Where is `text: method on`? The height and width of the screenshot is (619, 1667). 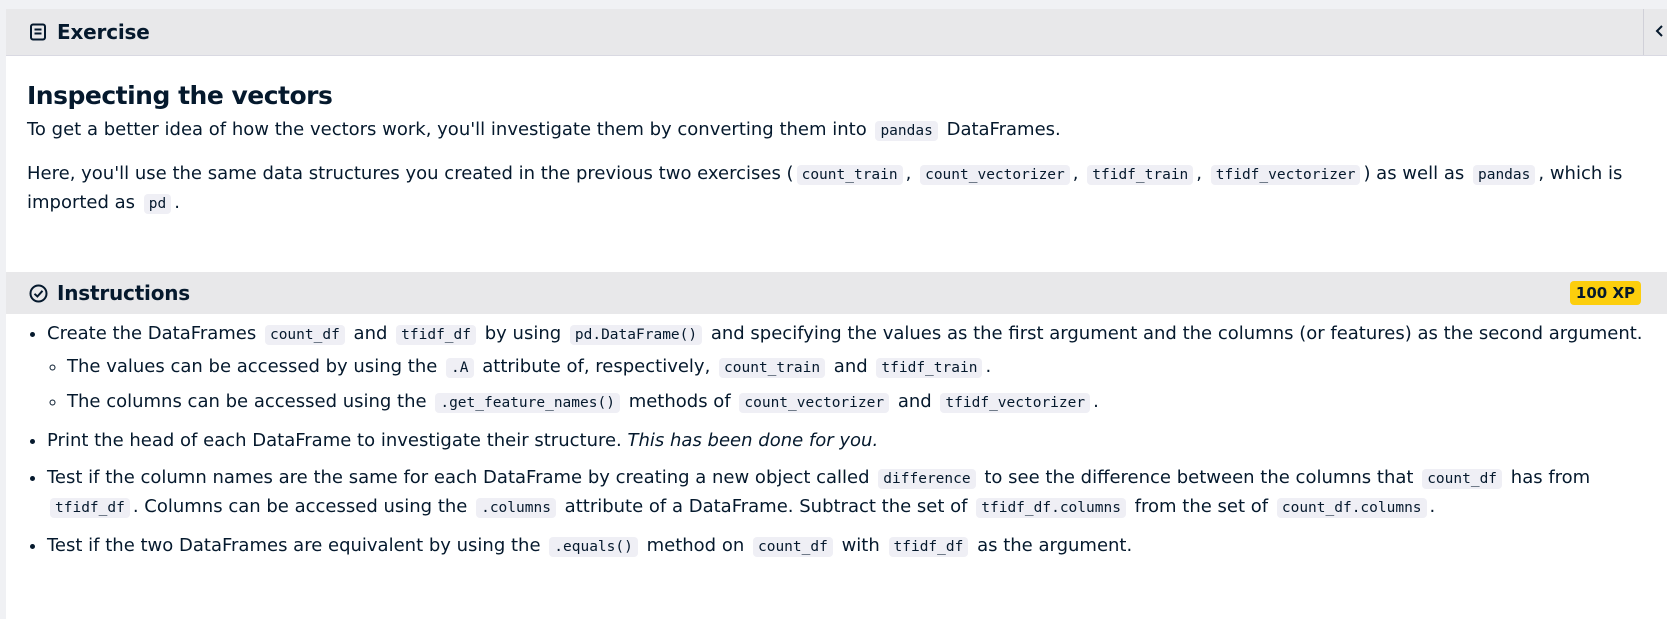 text: method on is located at coordinates (695, 545).